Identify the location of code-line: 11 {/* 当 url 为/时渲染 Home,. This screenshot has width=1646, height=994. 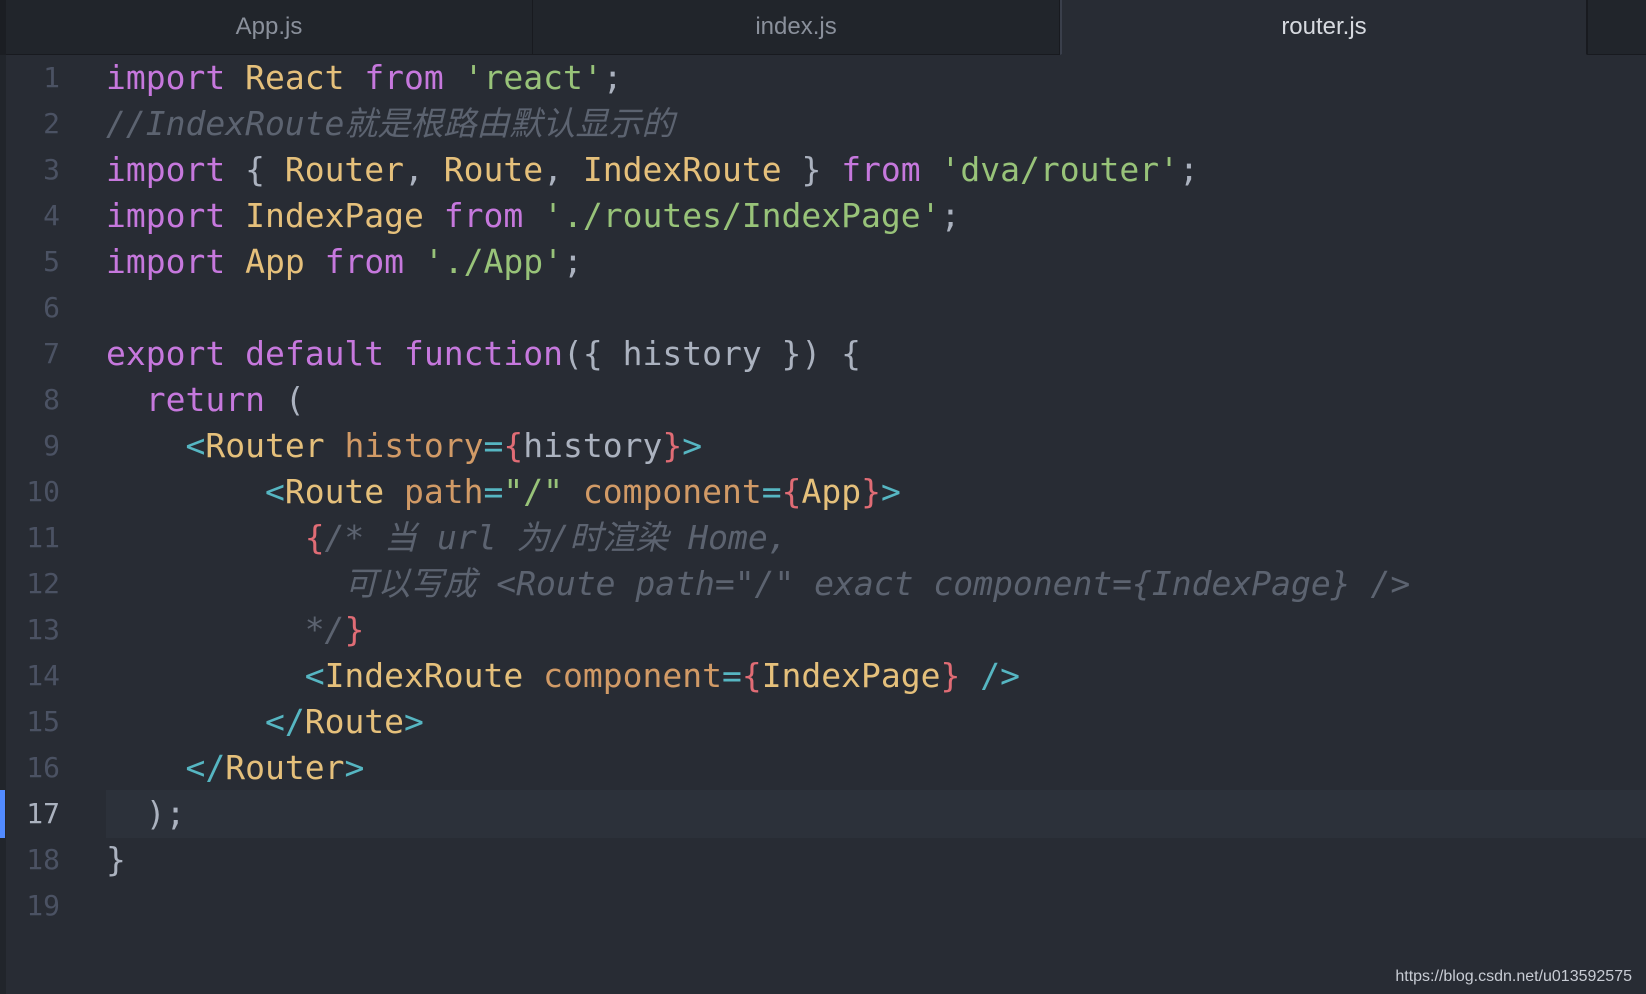
(823, 538).